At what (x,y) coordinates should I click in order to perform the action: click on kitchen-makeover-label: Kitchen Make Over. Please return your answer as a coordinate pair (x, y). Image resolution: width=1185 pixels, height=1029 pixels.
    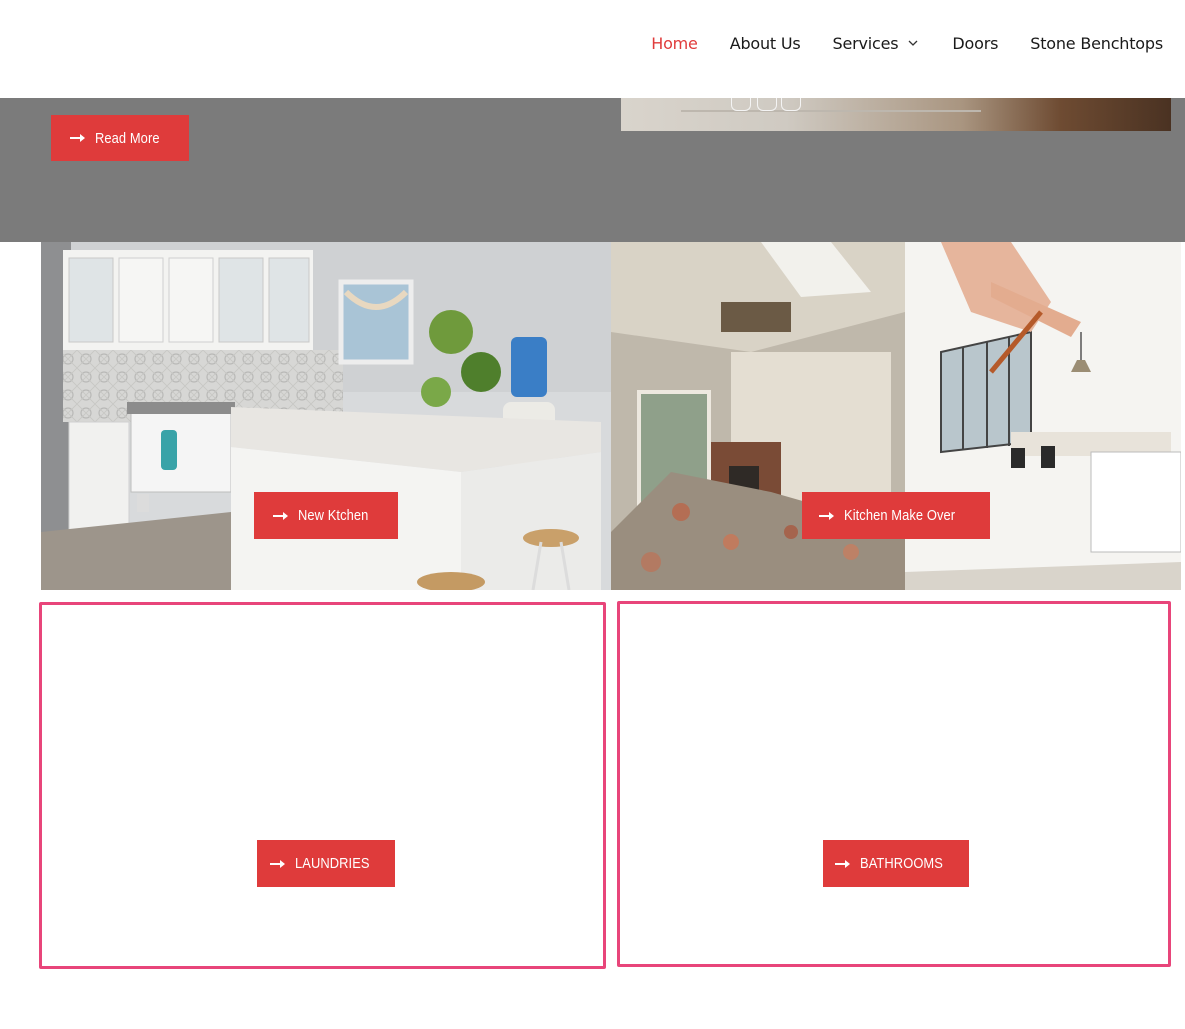
    Looking at the image, I should click on (899, 515).